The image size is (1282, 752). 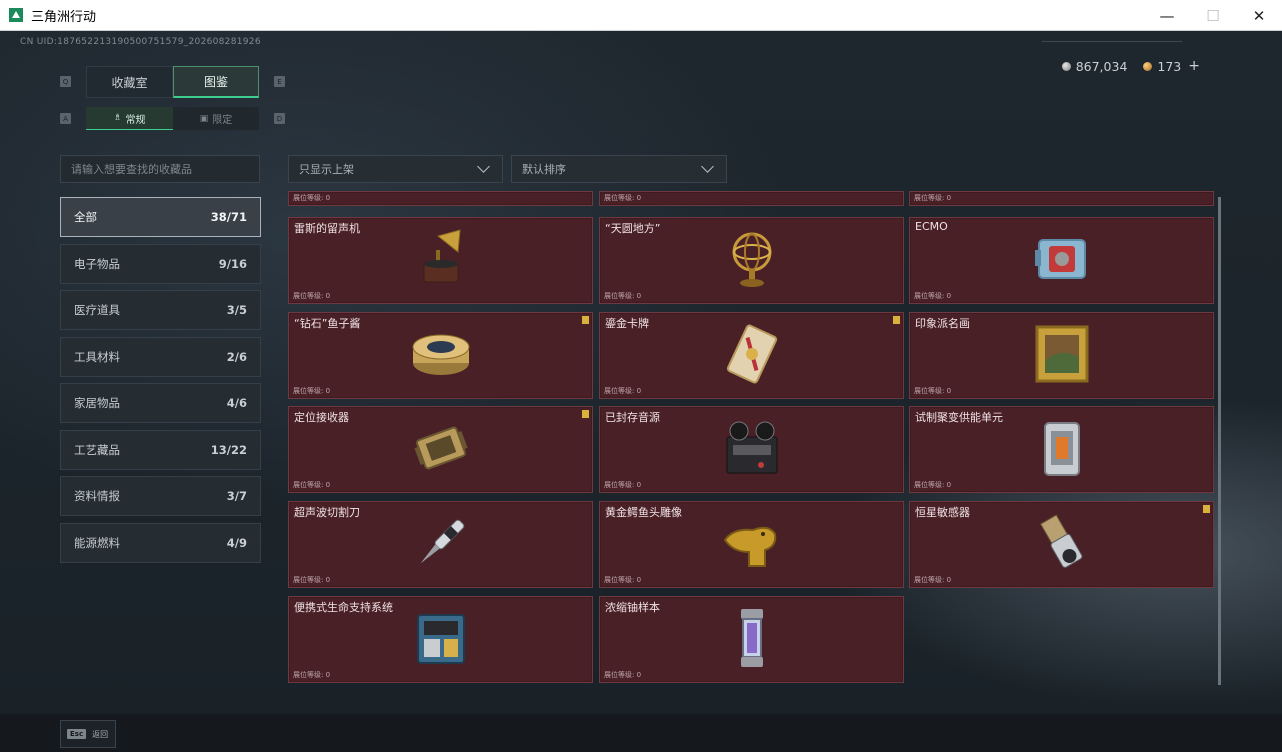 What do you see at coordinates (1213, 15) in the screenshot?
I see `maximize-button: ☐` at bounding box center [1213, 15].